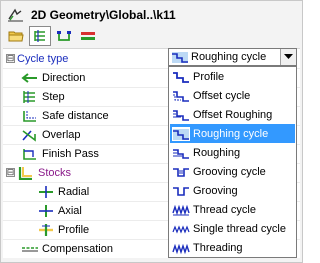 The height and width of the screenshot is (263, 320). Describe the element at coordinates (181, 96) in the screenshot. I see `offset-cycle-icon` at that location.